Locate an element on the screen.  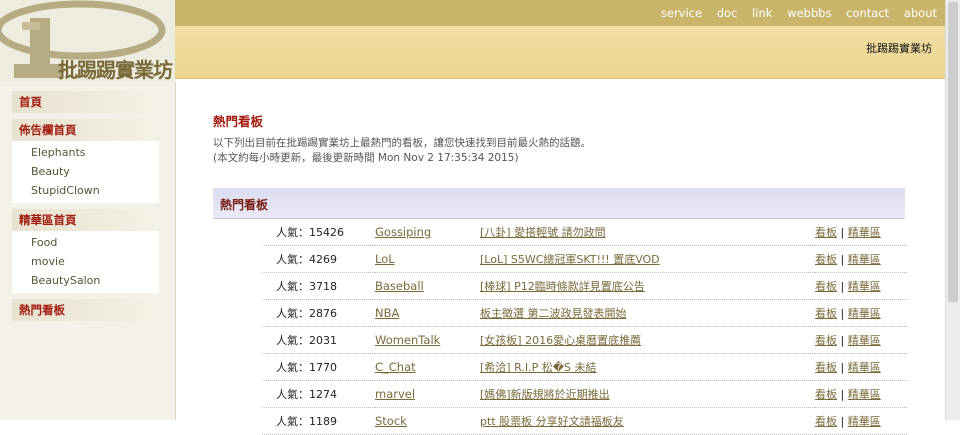
top-nav-links: service doc link webbbs contact about is located at coordinates (793, 13).